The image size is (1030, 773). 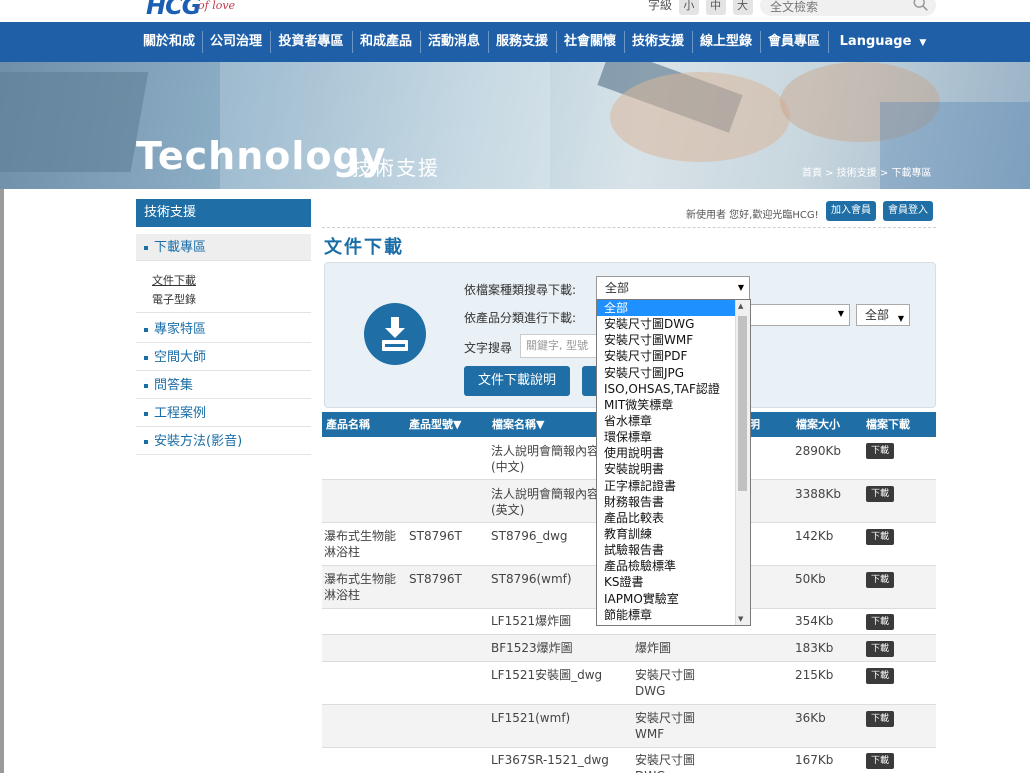 What do you see at coordinates (311, 42) in the screenshot?
I see `nav-item-investors: 投資者專區` at bounding box center [311, 42].